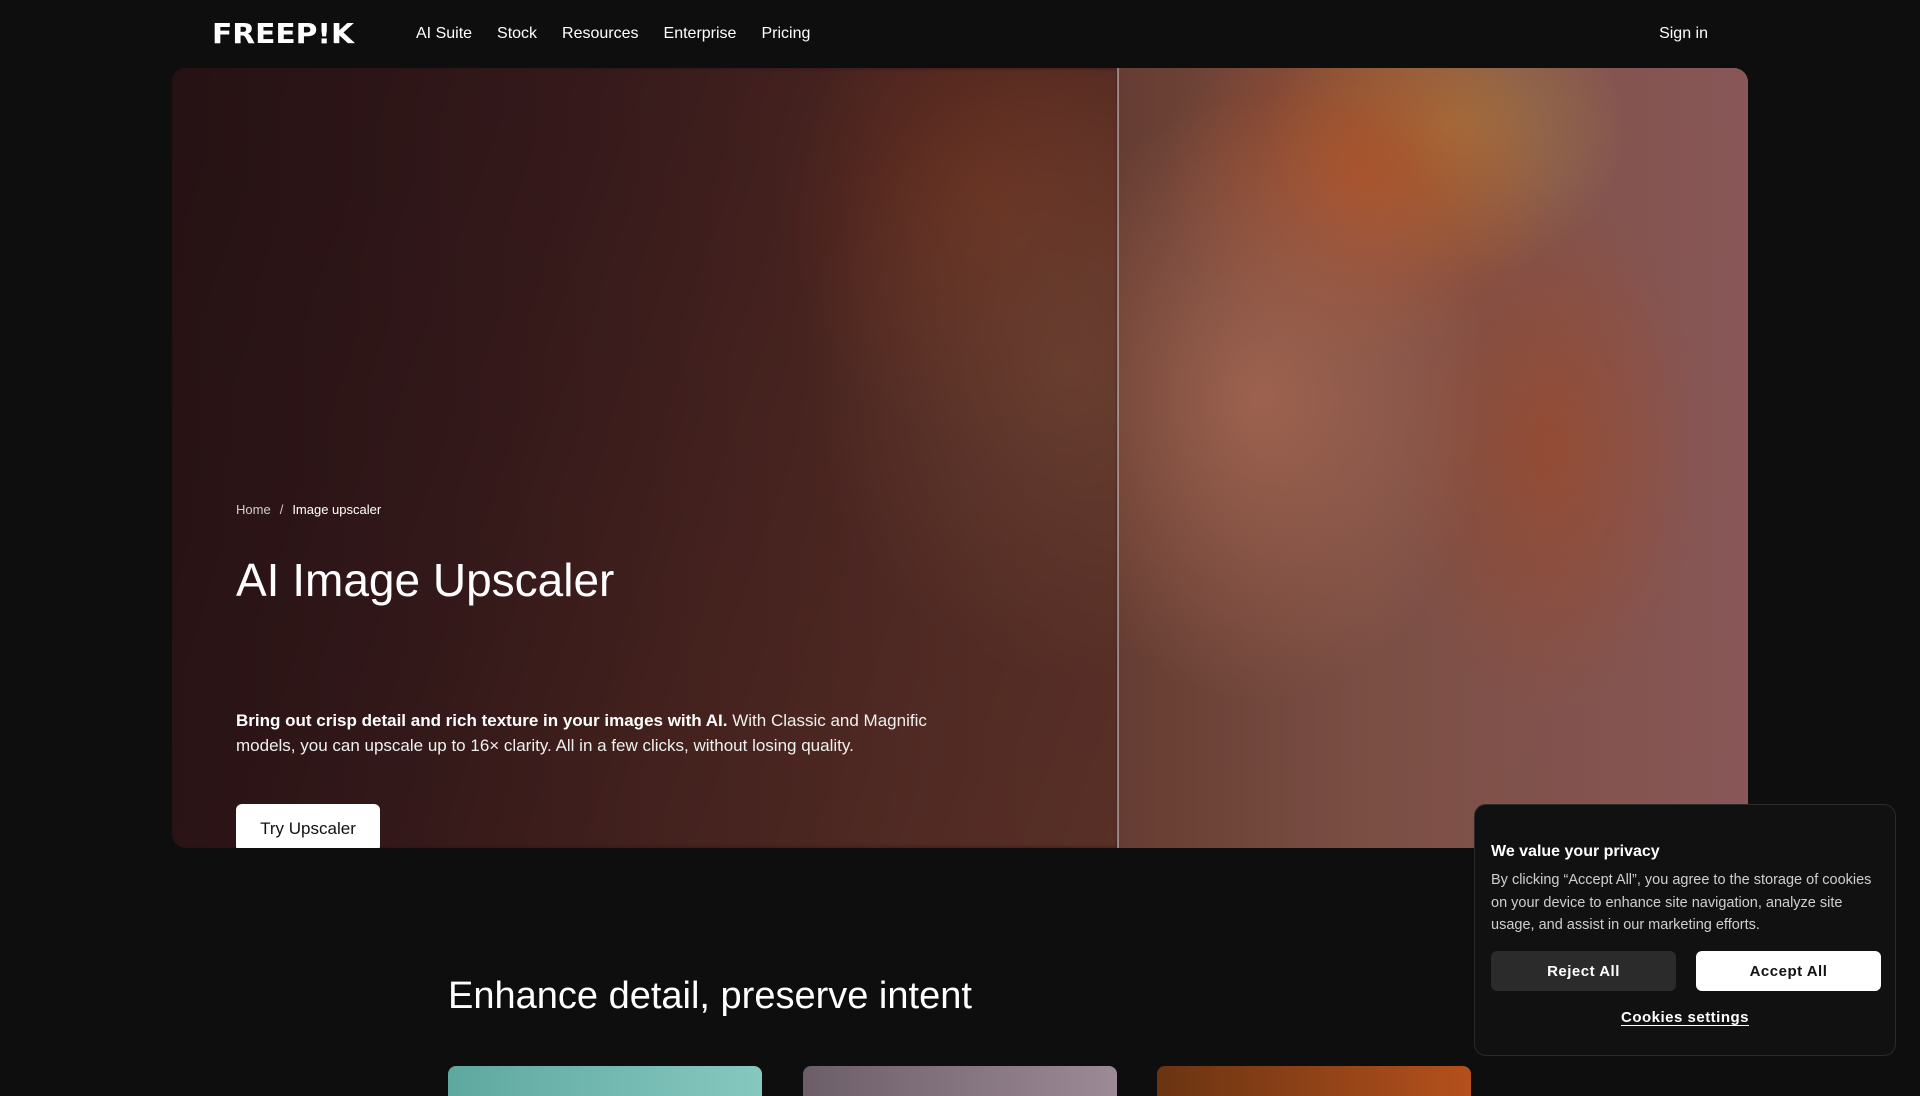  I want to click on cookies-settings-link: Cookies settings, so click(1685, 1017).